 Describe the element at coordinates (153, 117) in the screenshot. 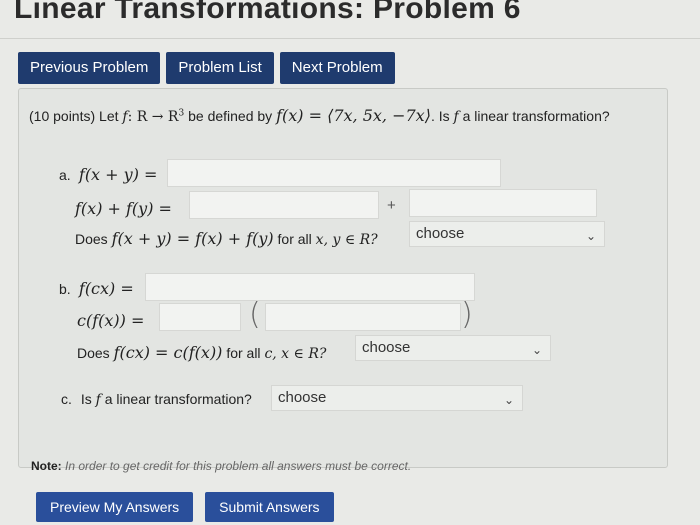

I see `map-expr: : R → R` at that location.